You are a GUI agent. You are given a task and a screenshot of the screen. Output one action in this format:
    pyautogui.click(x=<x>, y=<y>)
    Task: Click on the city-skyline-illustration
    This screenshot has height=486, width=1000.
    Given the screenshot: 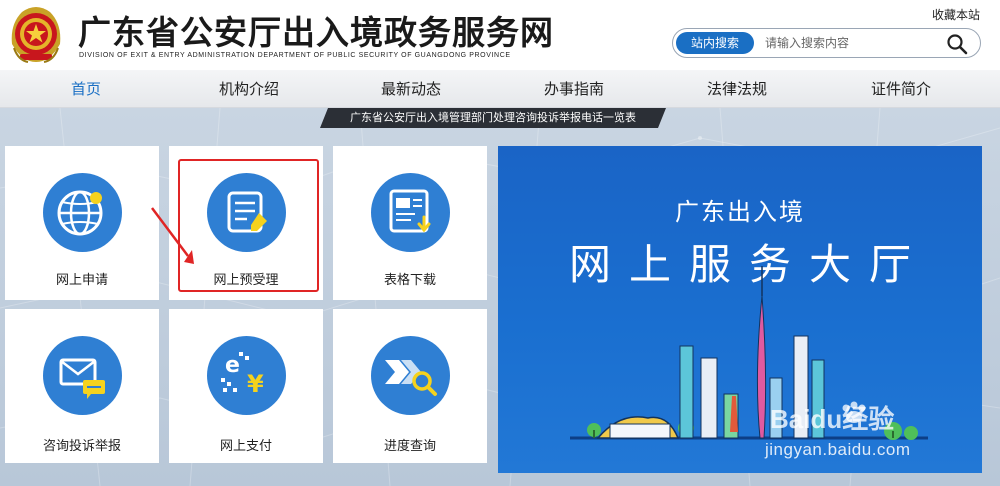 What is the action you would take?
    pyautogui.click(x=749, y=353)
    